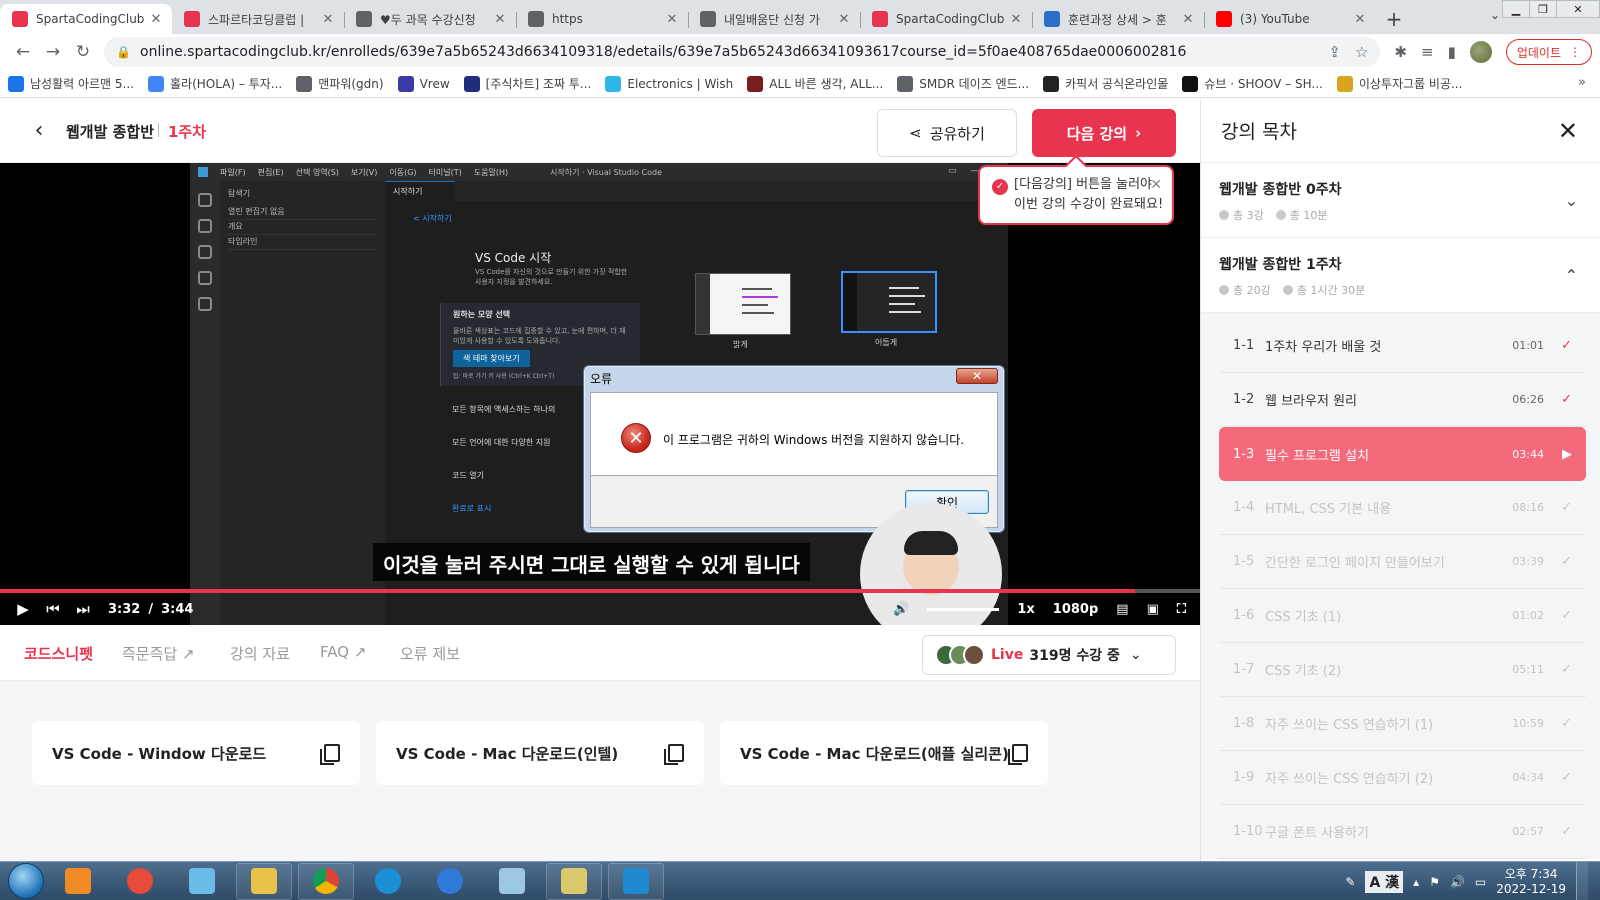 This screenshot has width=1600, height=900. I want to click on speed-button: 1x, so click(1025, 609).